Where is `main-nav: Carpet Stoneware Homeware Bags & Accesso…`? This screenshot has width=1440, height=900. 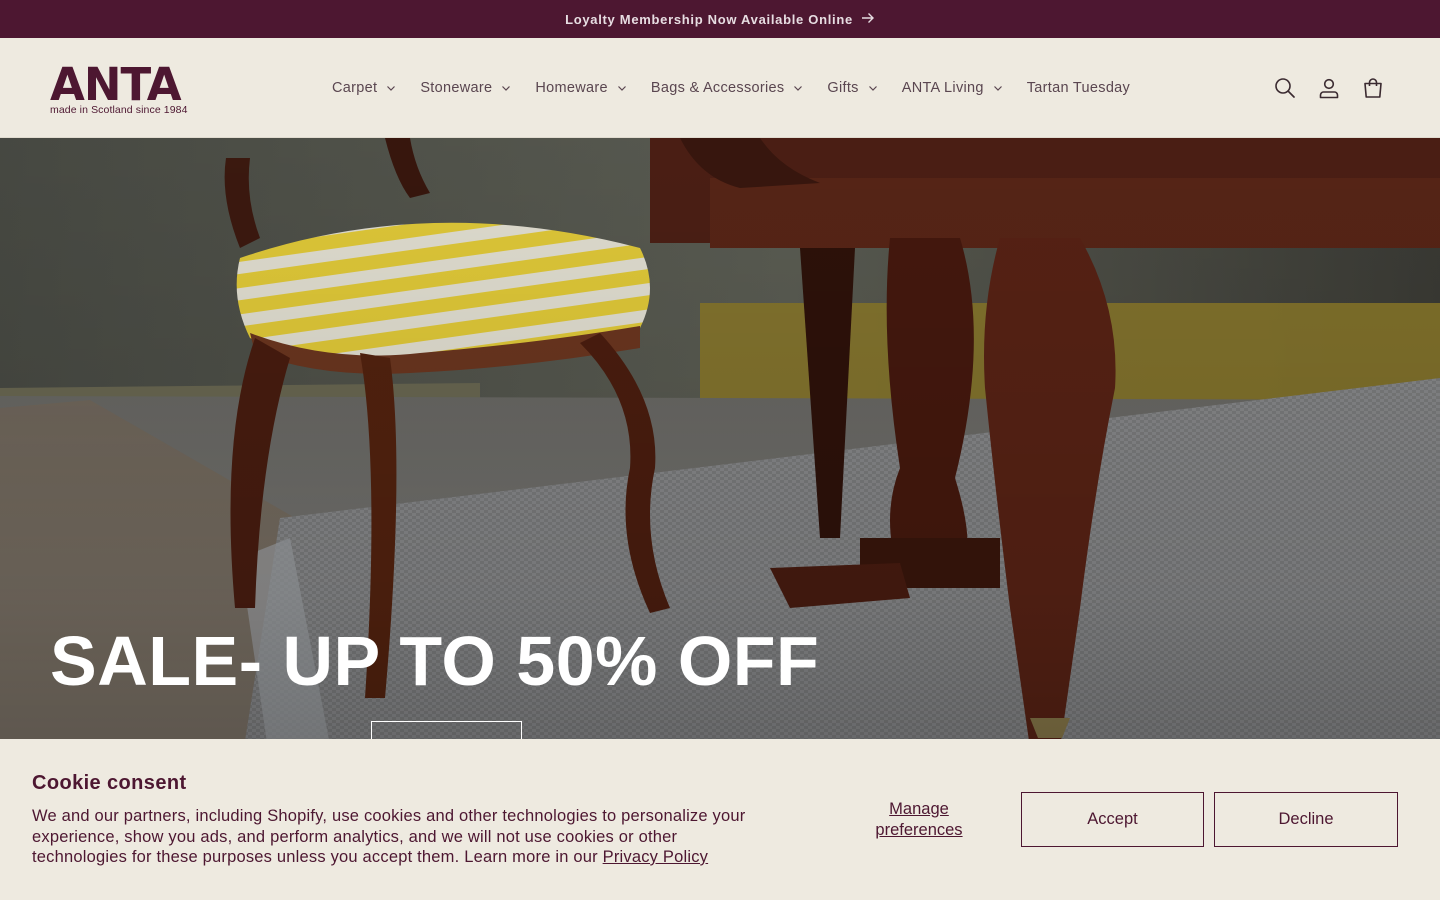
main-nav: Carpet Stoneware Homeware Bags & Accesso… is located at coordinates (731, 88).